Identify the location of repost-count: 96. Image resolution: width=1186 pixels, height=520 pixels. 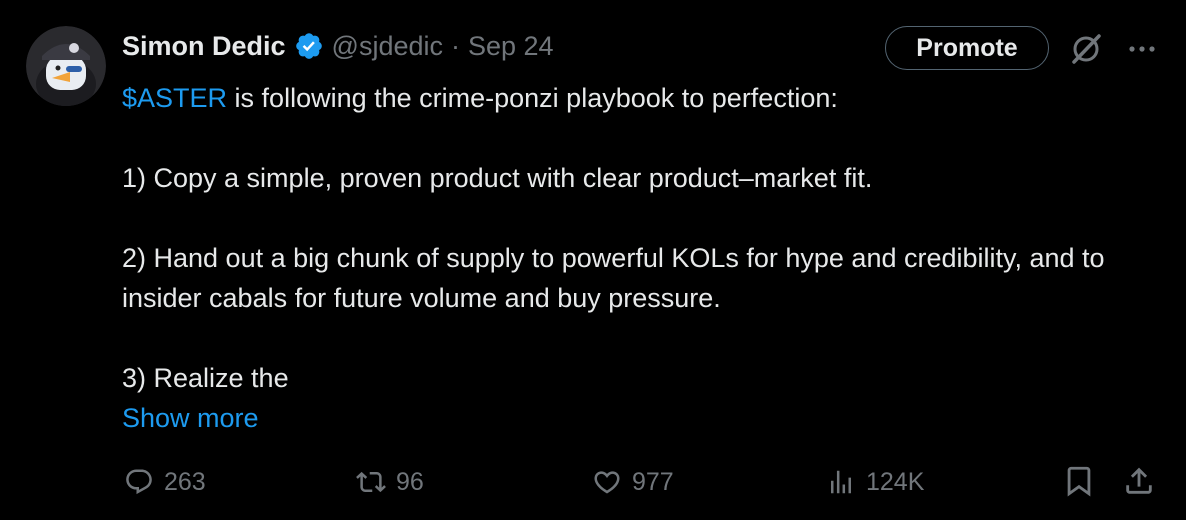
(410, 481).